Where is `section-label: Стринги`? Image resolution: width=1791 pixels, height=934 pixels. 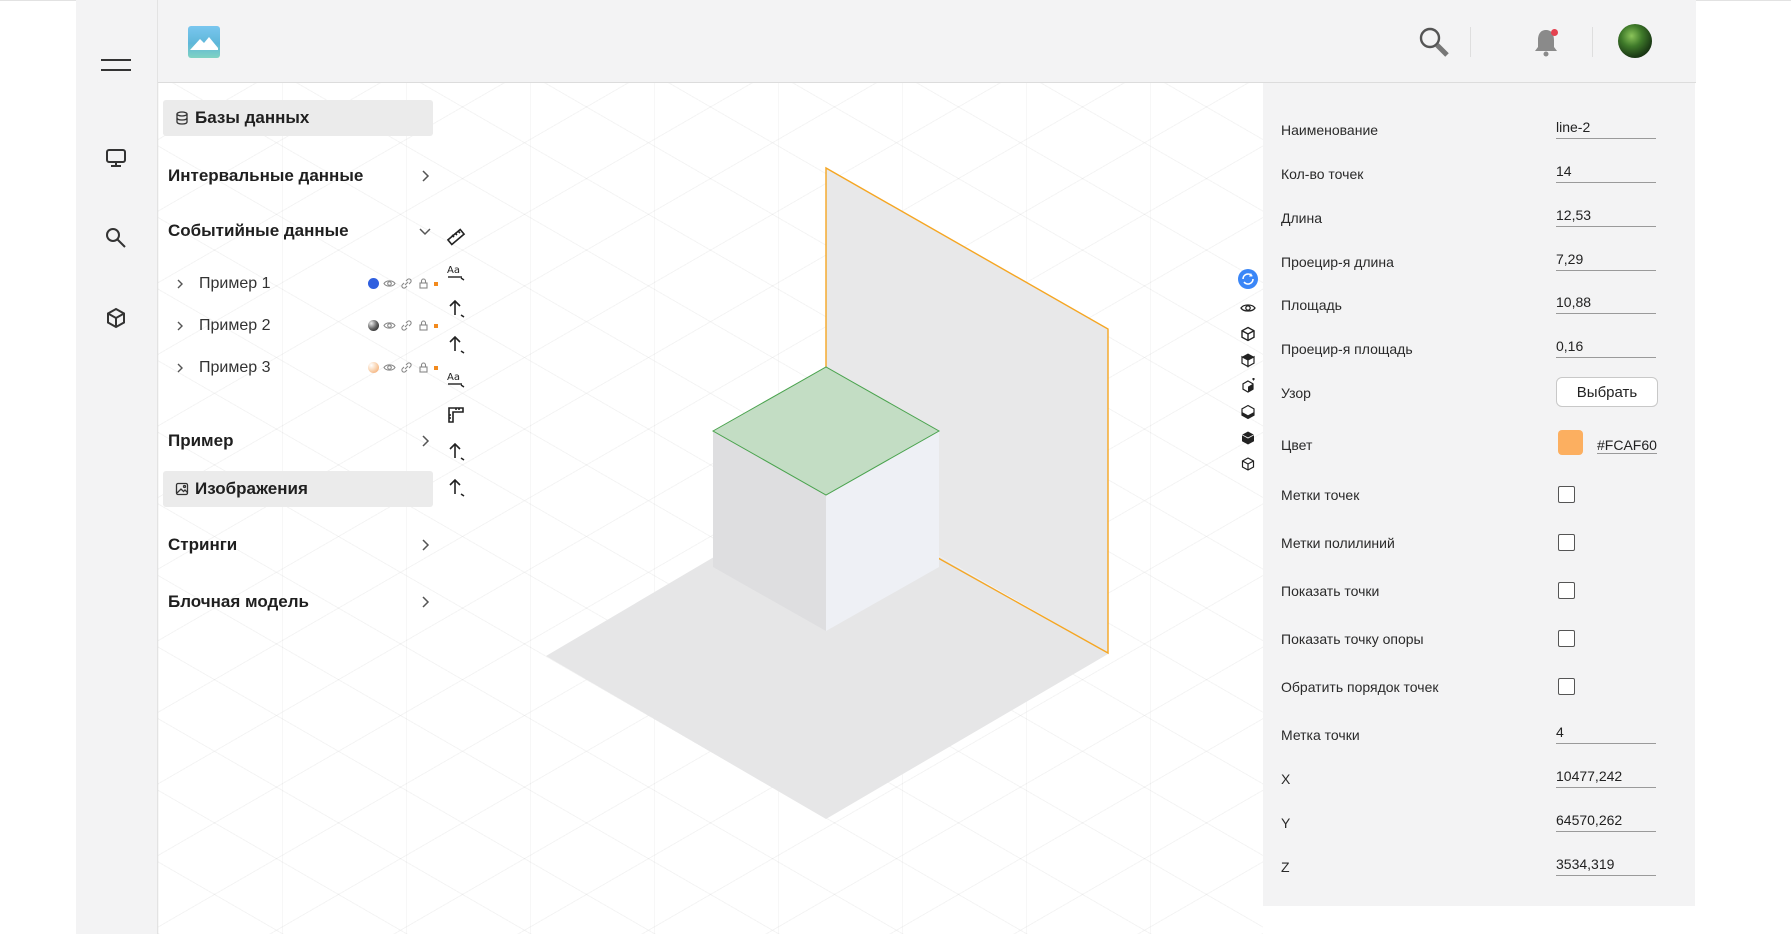 section-label: Стринги is located at coordinates (203, 544).